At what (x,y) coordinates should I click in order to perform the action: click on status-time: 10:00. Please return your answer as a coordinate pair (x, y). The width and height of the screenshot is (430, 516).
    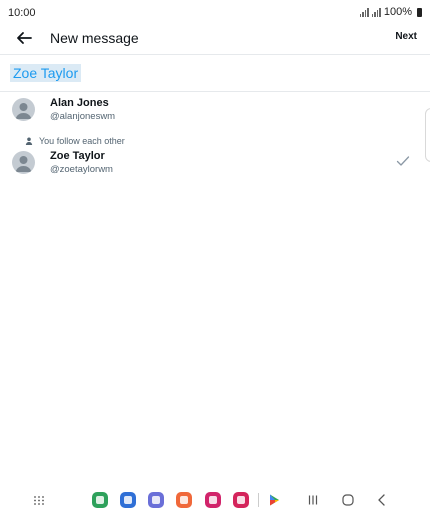
    Looking at the image, I should click on (22, 13).